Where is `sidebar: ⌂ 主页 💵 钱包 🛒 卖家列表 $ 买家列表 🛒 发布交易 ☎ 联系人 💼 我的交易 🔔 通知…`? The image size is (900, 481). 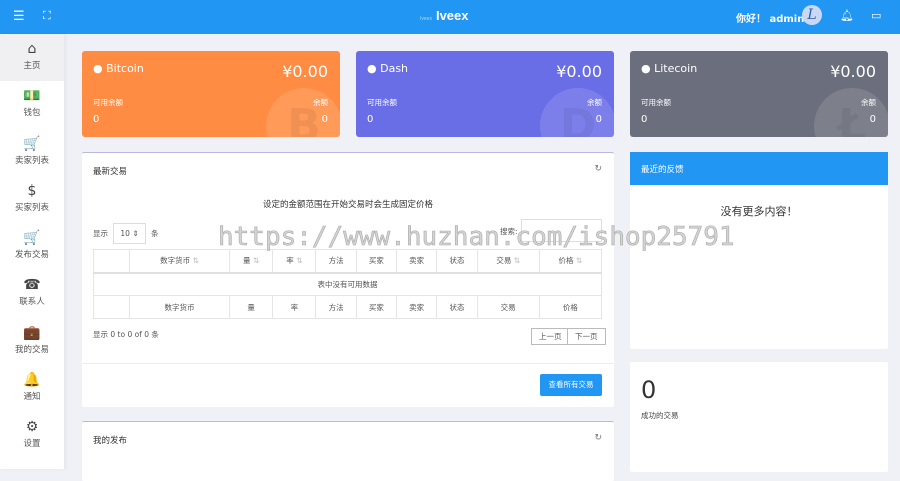
sidebar: ⌂ 主页 💵 钱包 🛒 卖家列表 $ 买家列表 🛒 发布交易 ☎ 联系人 💼 我的交易 🔔 通知… is located at coordinates (32, 251).